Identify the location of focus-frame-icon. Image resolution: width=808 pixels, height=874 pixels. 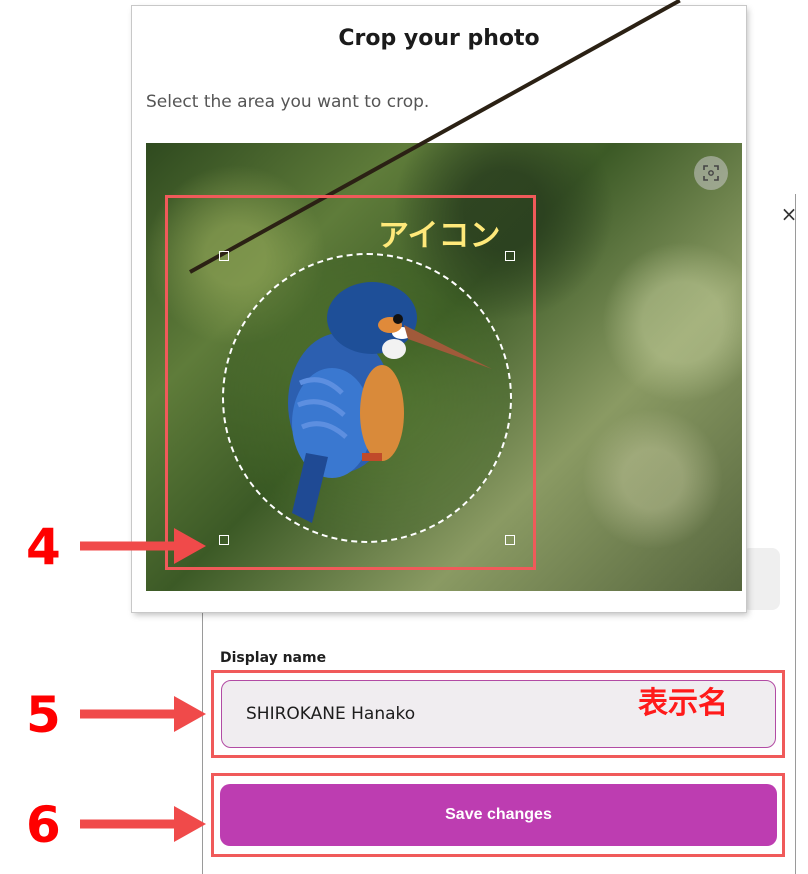
(711, 173).